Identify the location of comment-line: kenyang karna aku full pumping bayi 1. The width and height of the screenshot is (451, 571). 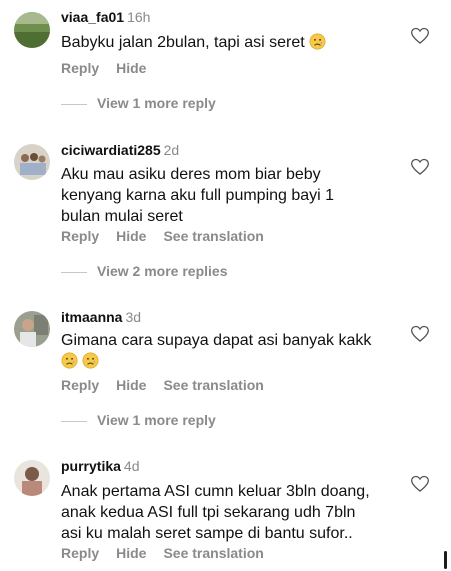
(198, 195).